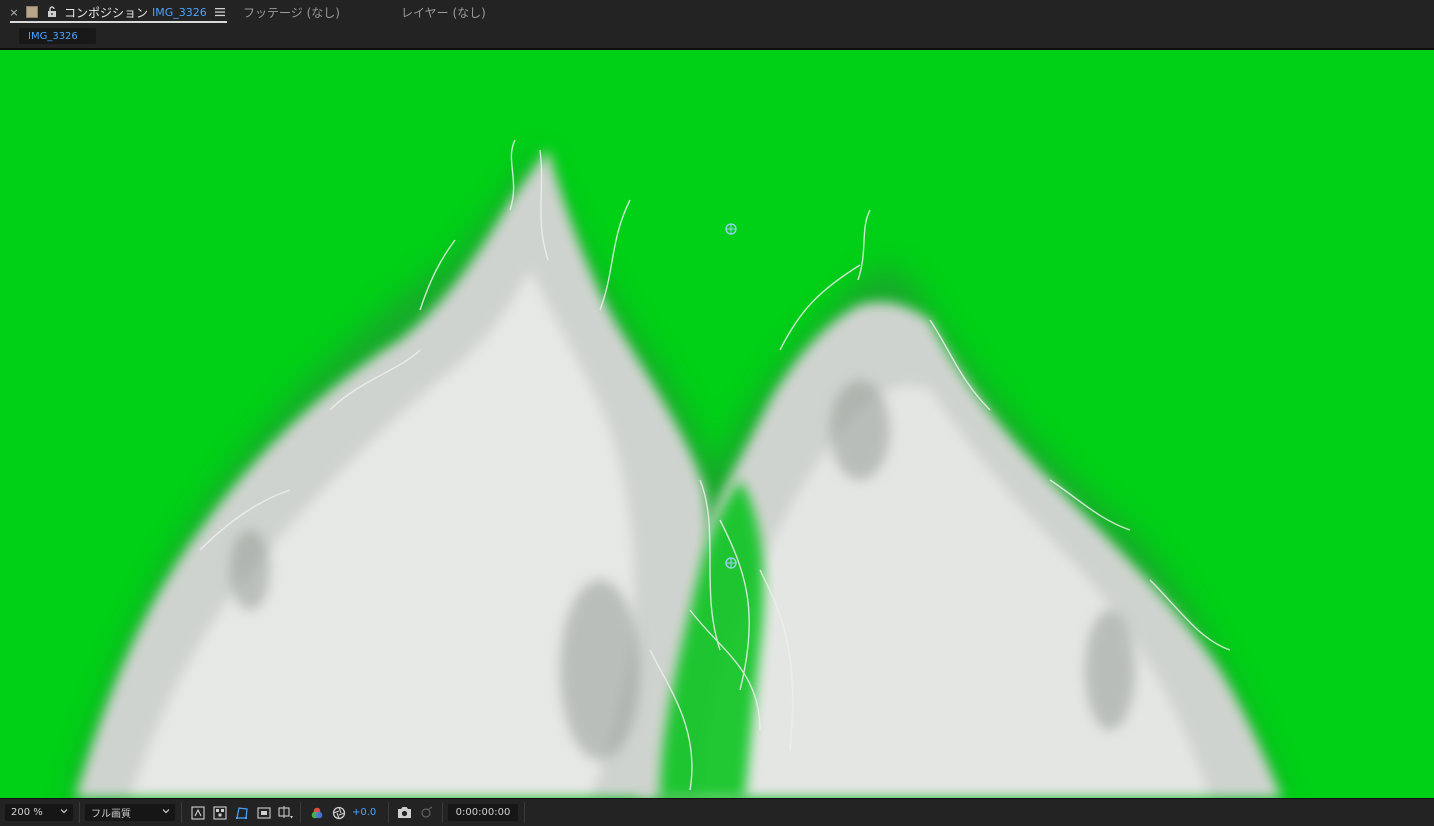 This screenshot has width=1434, height=826. I want to click on mask-path-visibility-icon, so click(241, 812).